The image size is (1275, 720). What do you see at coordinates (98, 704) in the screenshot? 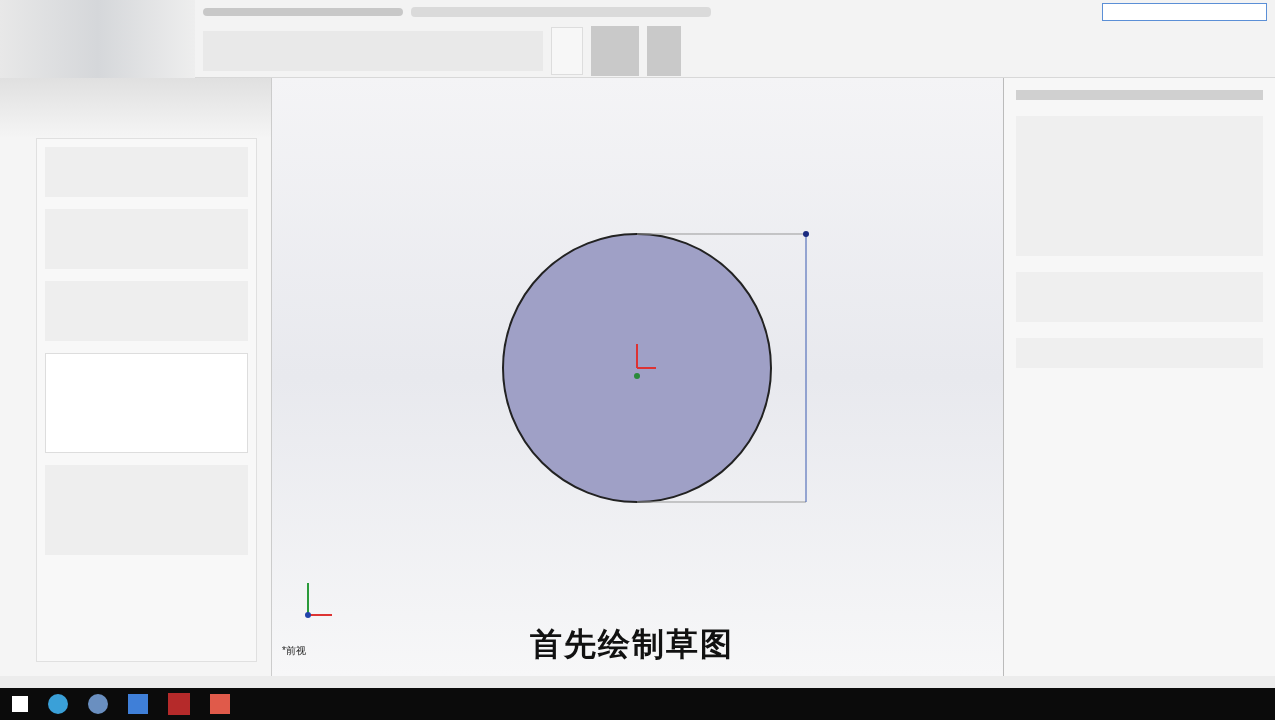
I see `app-icon` at bounding box center [98, 704].